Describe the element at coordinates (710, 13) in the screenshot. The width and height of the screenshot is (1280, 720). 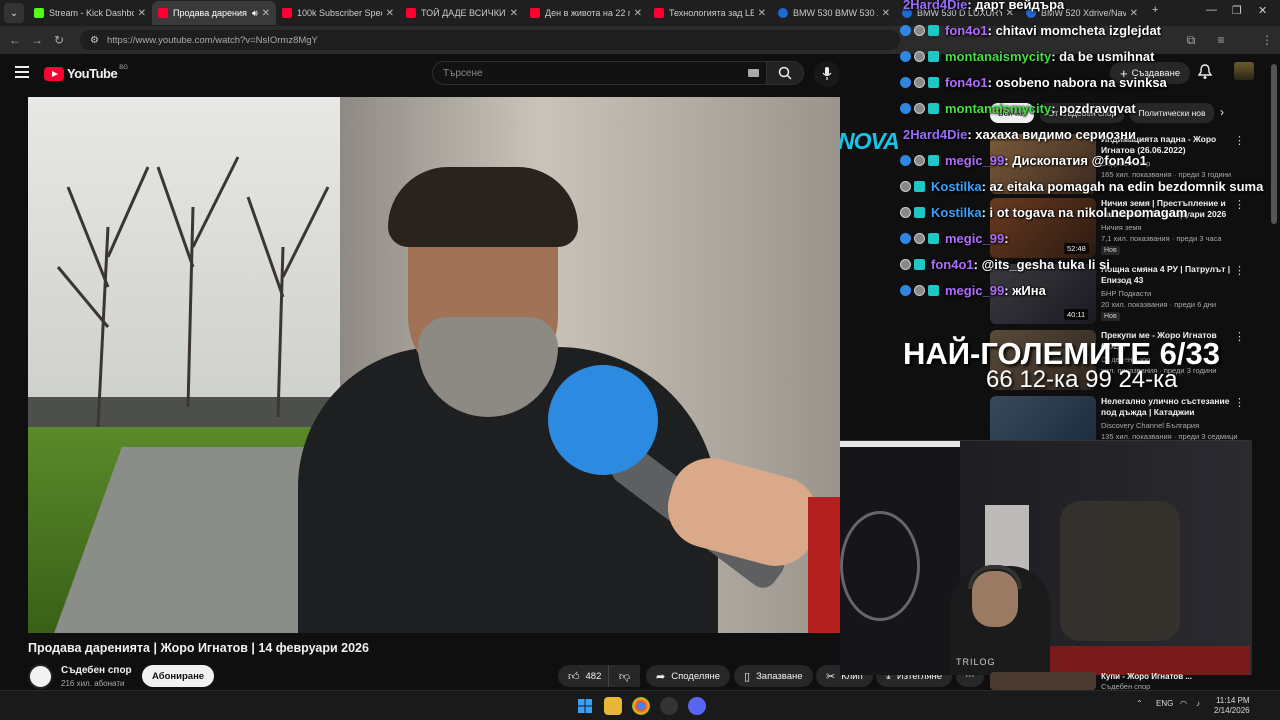
I see `browser-tab: Технологията зад LED ✕` at that location.